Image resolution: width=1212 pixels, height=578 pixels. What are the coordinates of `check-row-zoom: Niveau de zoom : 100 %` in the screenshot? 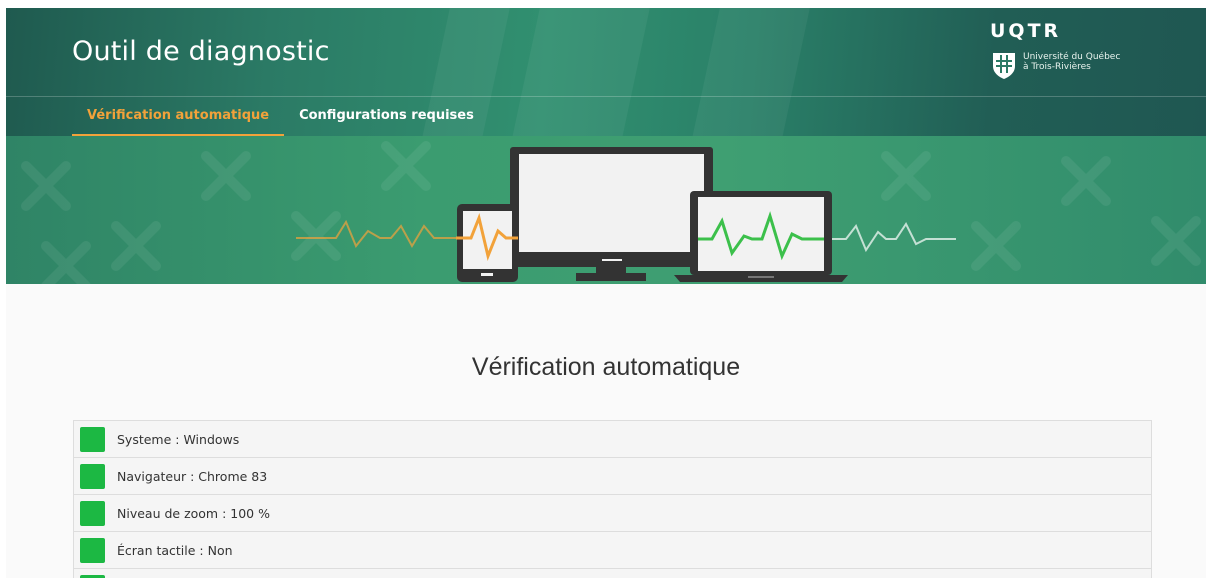 It's located at (612, 513).